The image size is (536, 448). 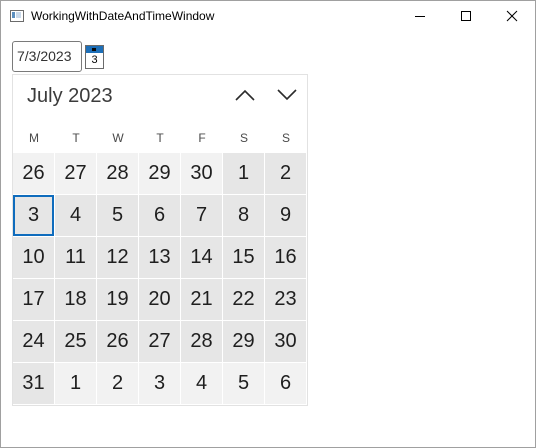 I want to click on previous-month-button, so click(x=245, y=96).